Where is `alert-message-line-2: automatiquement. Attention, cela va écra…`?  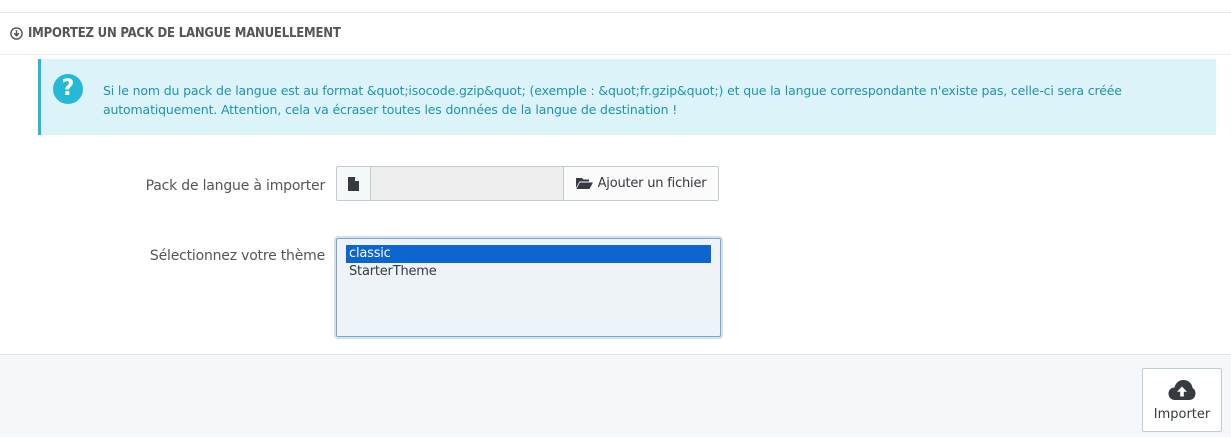 alert-message-line-2: automatiquement. Attention, cela va écra… is located at coordinates (390, 109).